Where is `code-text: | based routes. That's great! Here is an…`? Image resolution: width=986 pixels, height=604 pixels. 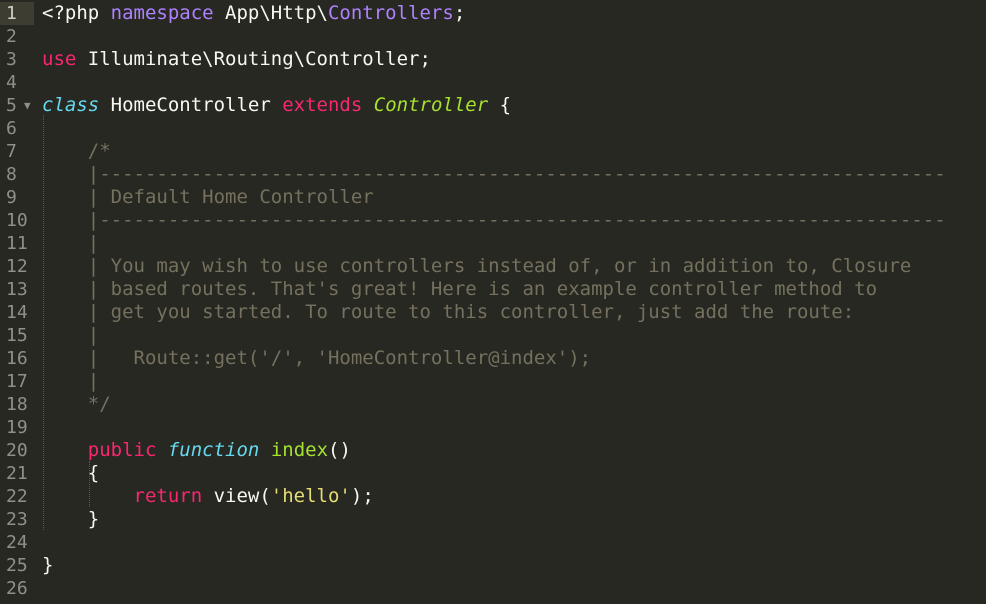
code-text: | based routes. That's great! Here is an… is located at coordinates (459, 289).